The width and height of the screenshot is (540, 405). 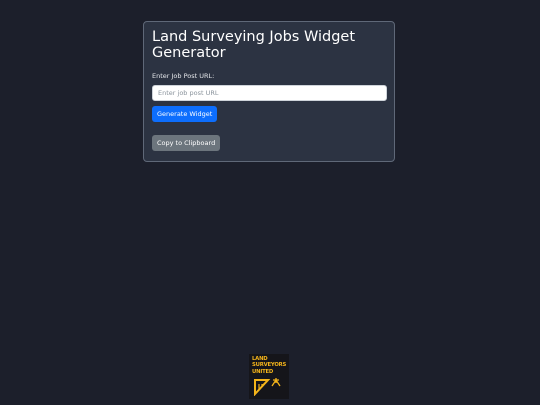 I want to click on survey-tripod-icon, so click(x=267, y=387).